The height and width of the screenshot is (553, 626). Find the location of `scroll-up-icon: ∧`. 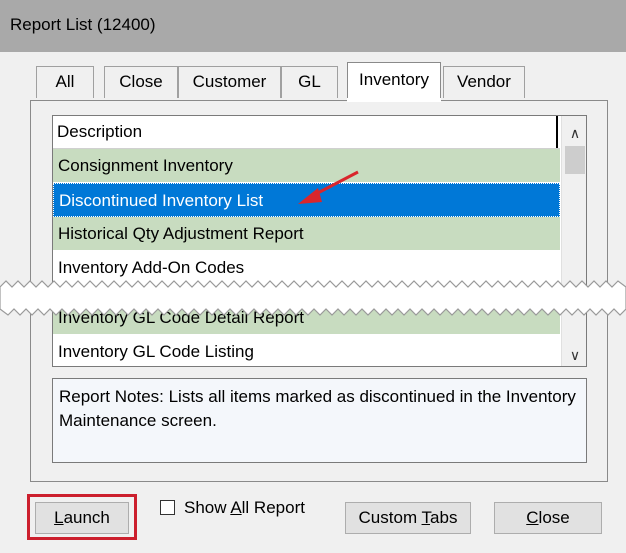

scroll-up-icon: ∧ is located at coordinates (574, 133).